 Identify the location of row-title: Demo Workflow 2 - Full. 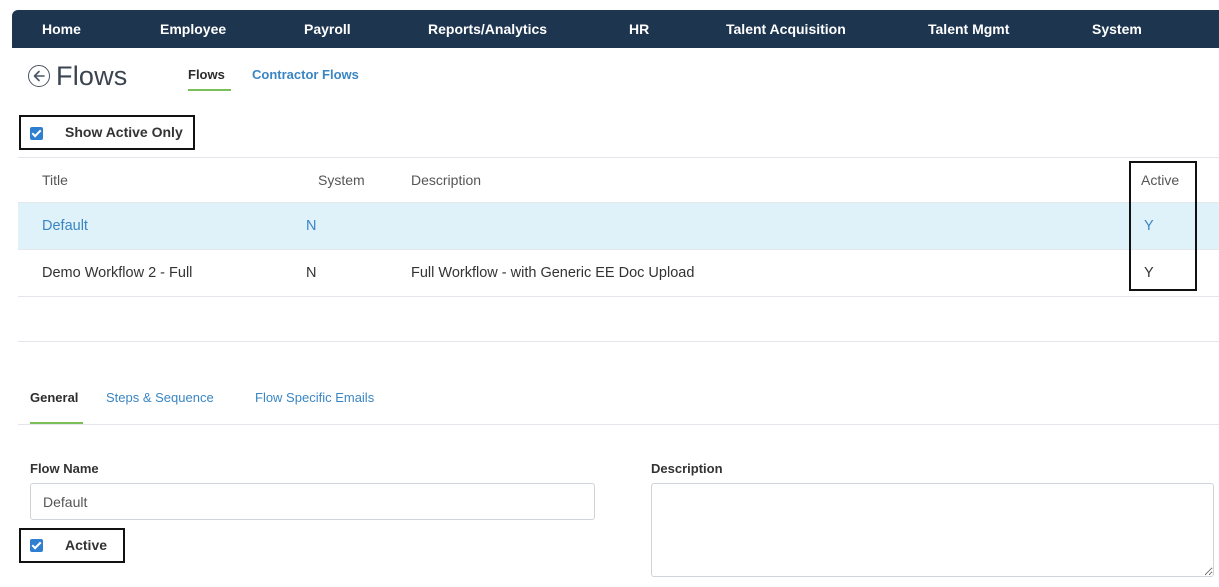
(117, 273).